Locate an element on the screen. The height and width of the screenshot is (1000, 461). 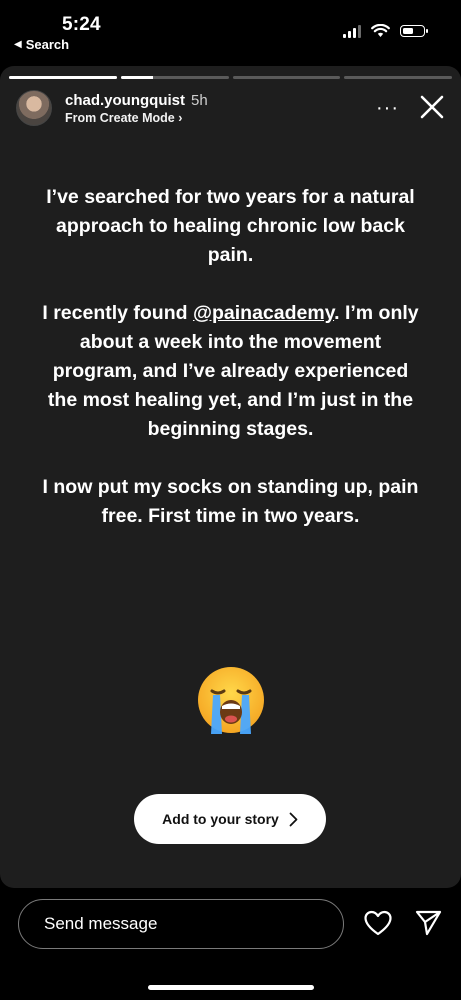
paragraph-2-prefix: I recently found is located at coordinates (117, 313).